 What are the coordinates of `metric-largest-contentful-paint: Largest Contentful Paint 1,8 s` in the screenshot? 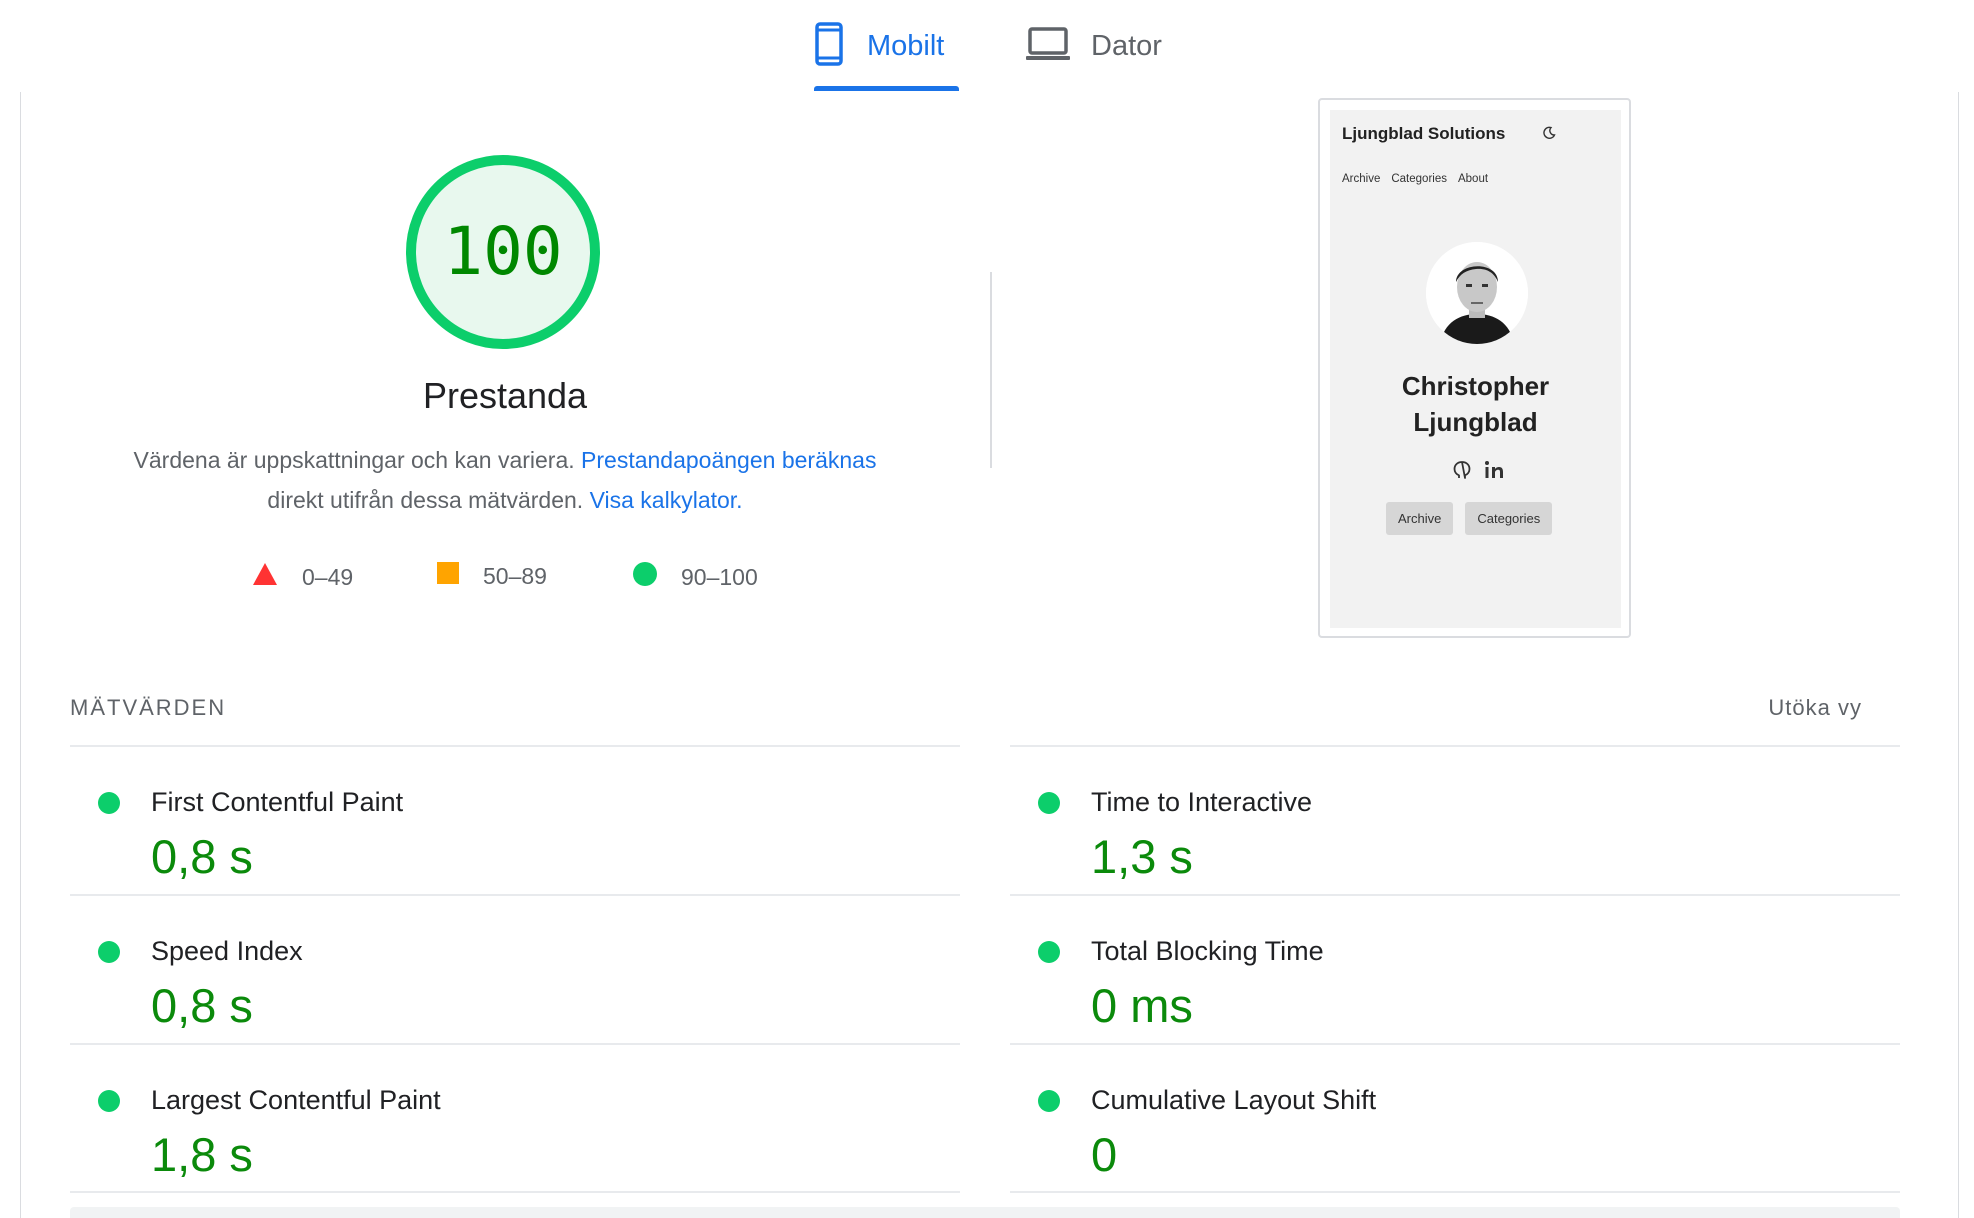 It's located at (515, 1133).